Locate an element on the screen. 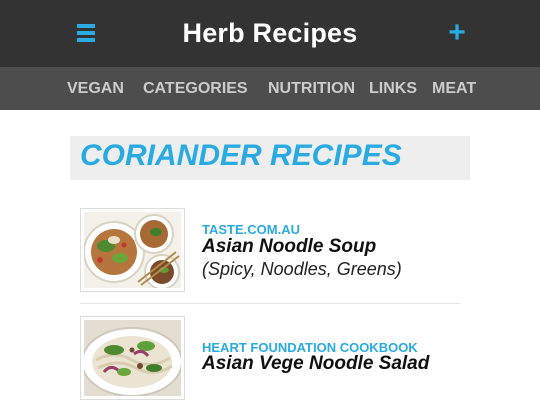  recipe-tags: (Spicy, Noodles, Greens) is located at coordinates (302, 269).